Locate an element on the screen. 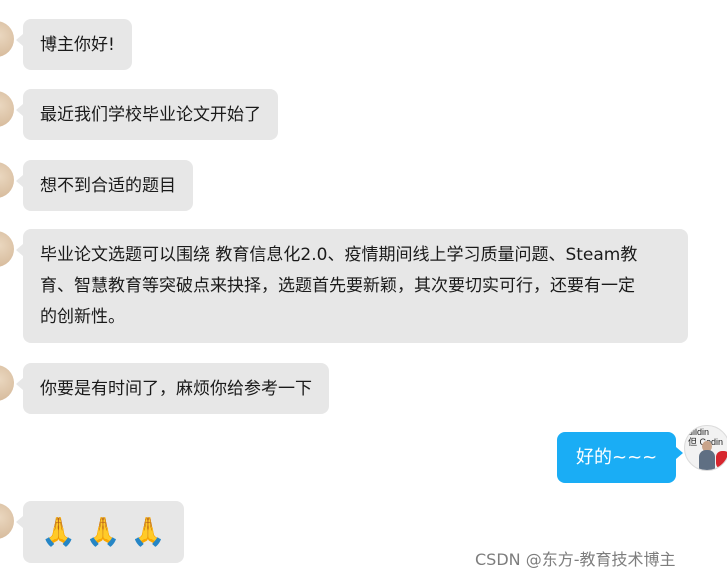 Image resolution: width=727 pixels, height=577 pixels. message-line: 育、智慧教育等突破点来抉择，选题首先要新颖，其次要切实可行，还要有一定 is located at coordinates (337, 286).